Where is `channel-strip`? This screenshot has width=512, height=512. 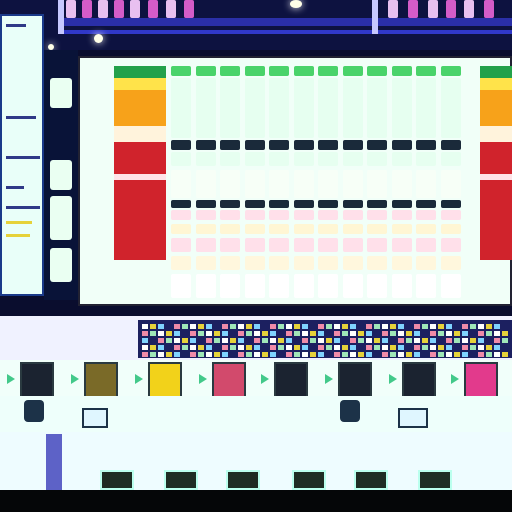
channel-strip is located at coordinates (377, 184).